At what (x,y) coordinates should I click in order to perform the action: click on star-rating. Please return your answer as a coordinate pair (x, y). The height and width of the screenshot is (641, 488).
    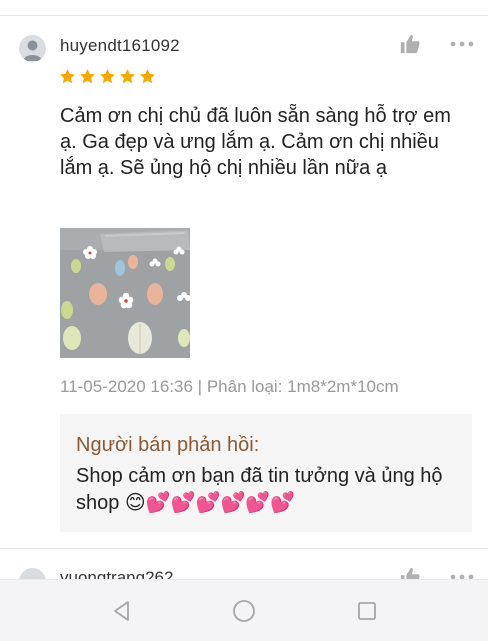
    Looking at the image, I should click on (107, 76).